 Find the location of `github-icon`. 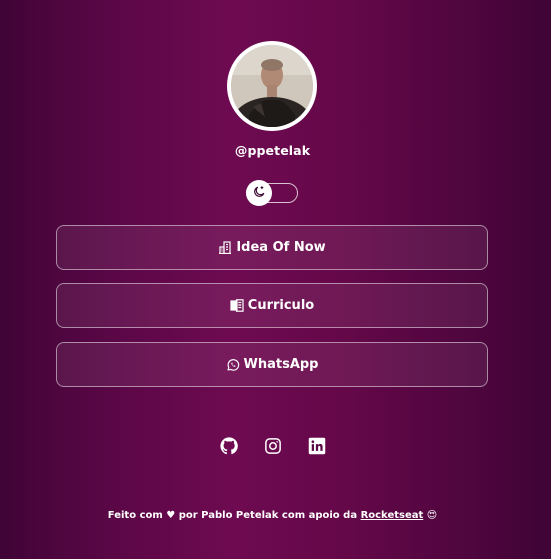

github-icon is located at coordinates (228, 448).